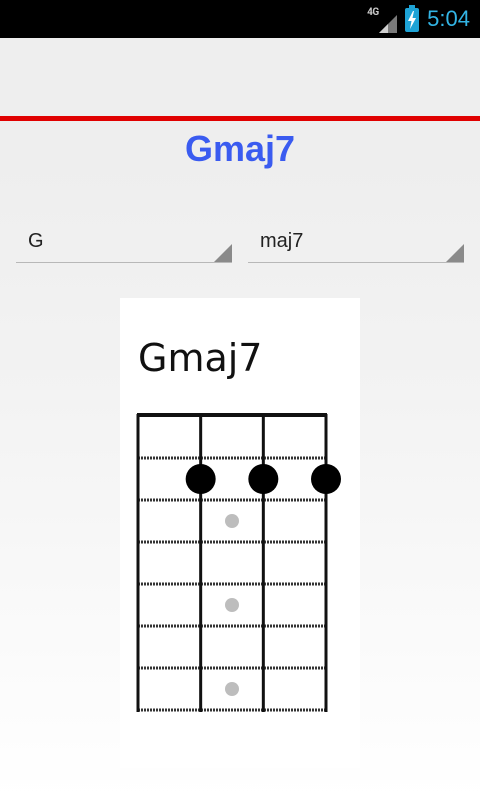 The height and width of the screenshot is (800, 480). Describe the element at coordinates (240, 148) in the screenshot. I see `chord-title: Gmaj7` at that location.